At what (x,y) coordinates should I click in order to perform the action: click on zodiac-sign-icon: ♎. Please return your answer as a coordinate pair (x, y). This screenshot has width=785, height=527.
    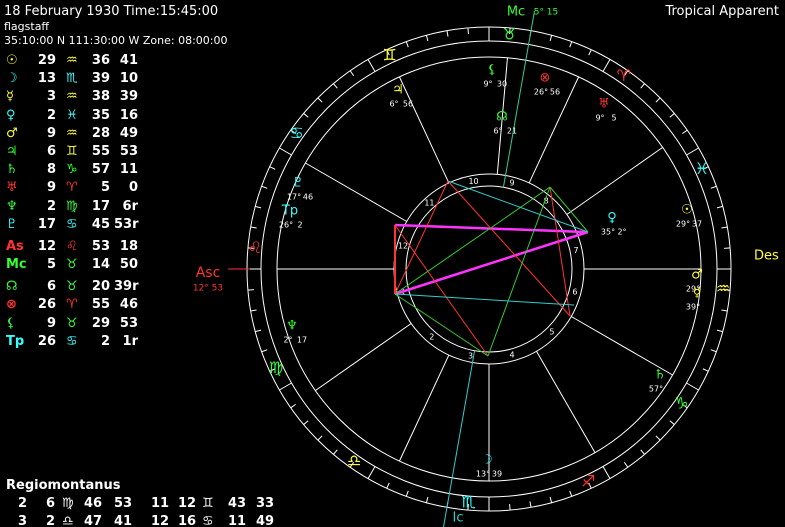
    Looking at the image, I should click on (354, 460).